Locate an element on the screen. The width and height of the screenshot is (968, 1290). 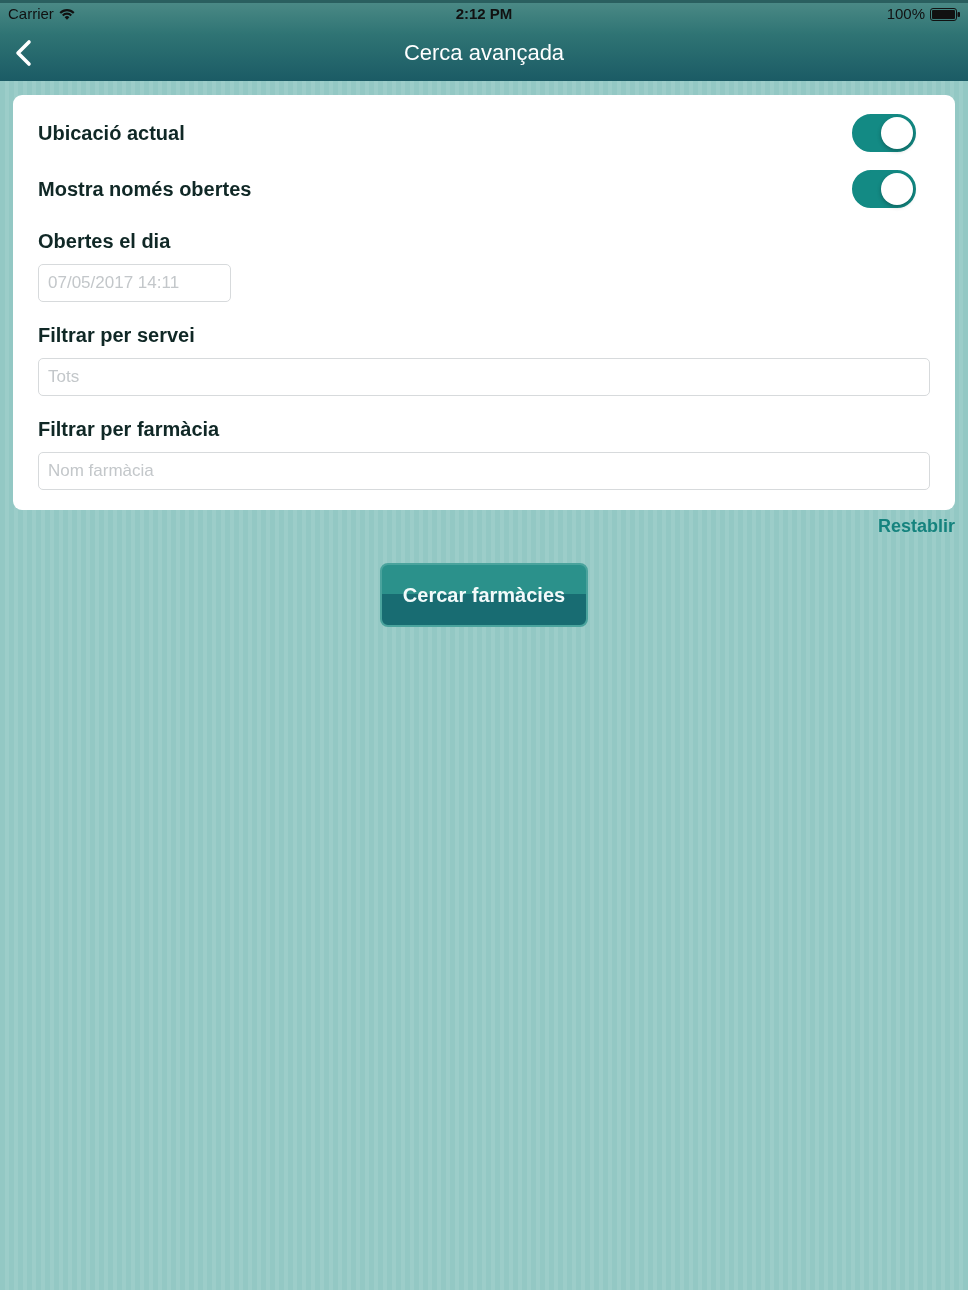
battery-icon is located at coordinates (945, 14).